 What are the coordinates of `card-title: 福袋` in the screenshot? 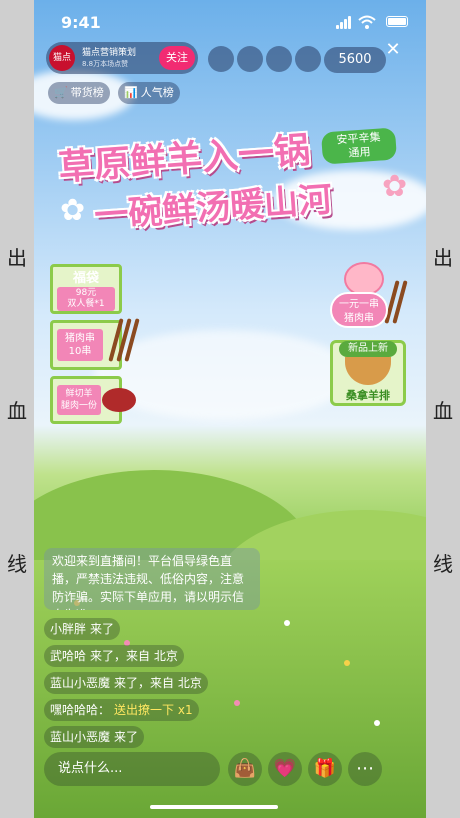 It's located at (85, 278).